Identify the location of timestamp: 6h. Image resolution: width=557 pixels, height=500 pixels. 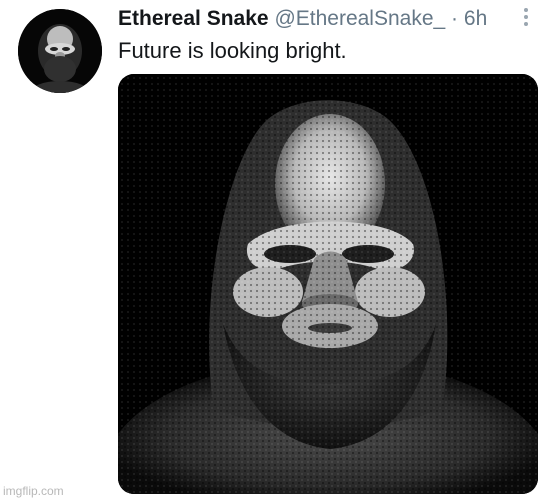
(475, 18).